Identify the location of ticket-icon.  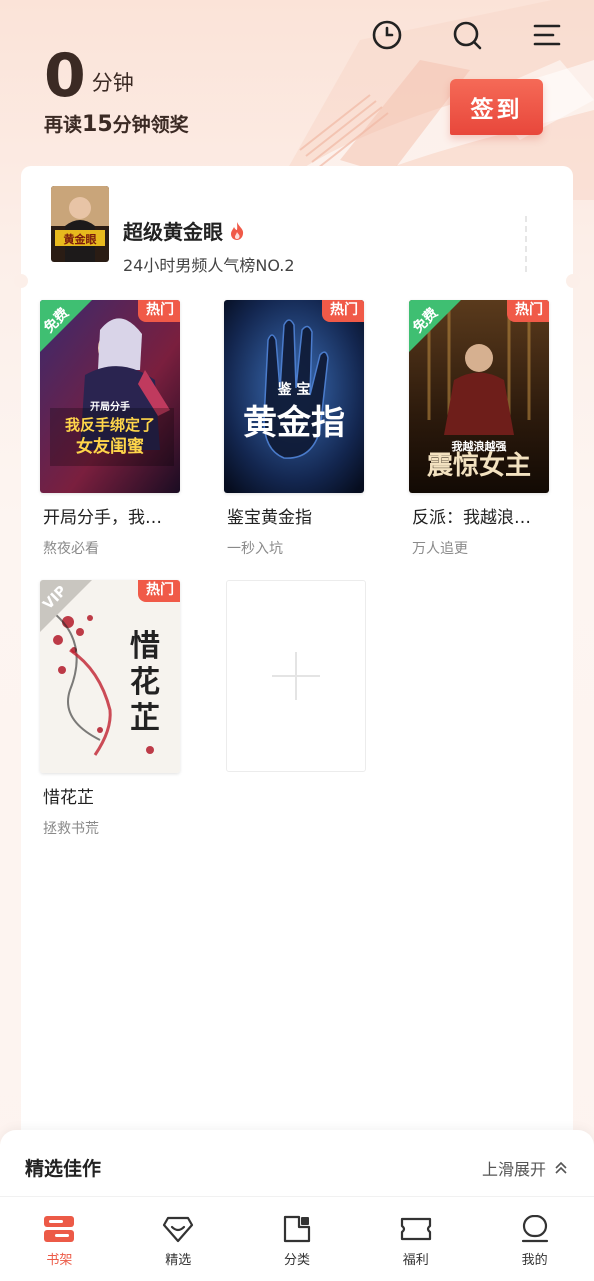
(415, 1229).